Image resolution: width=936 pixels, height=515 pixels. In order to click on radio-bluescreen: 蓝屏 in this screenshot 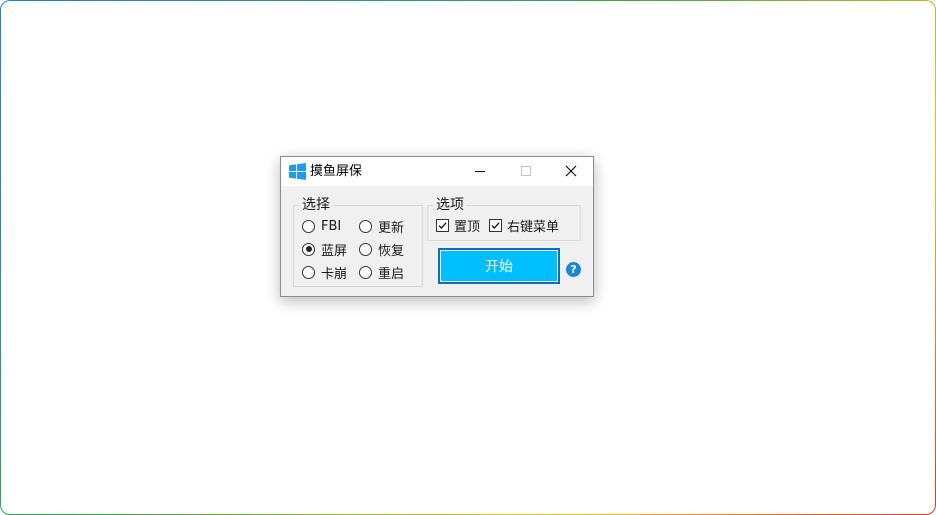, I will do `click(325, 249)`.